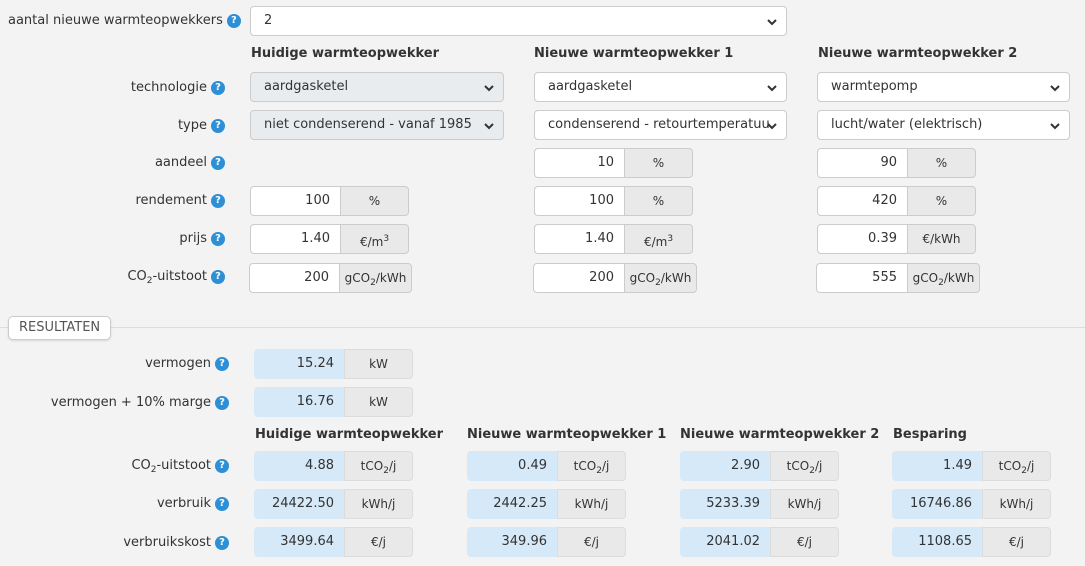 The image size is (1085, 566). What do you see at coordinates (660, 125) in the screenshot?
I see `new1-type-select: condenserend - retourtemperatuu` at bounding box center [660, 125].